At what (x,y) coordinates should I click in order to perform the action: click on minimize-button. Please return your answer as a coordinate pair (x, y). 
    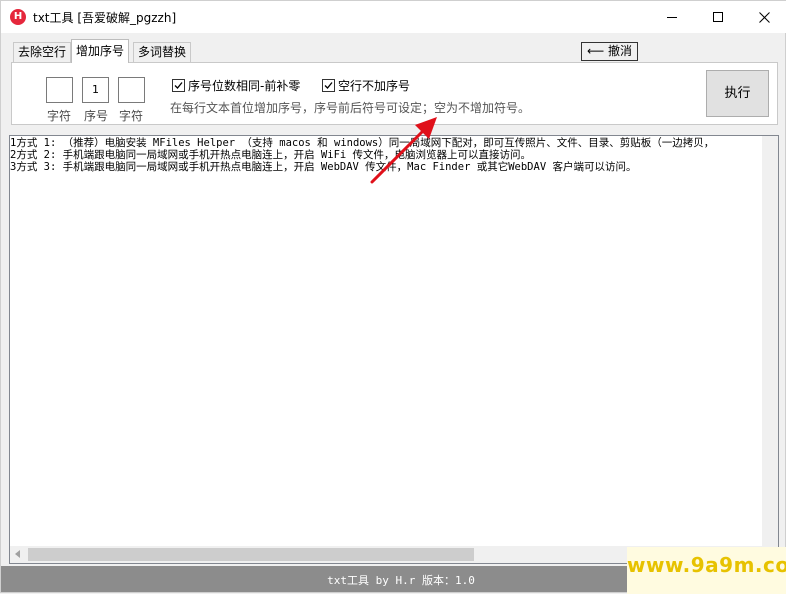
    Looking at the image, I should click on (672, 17).